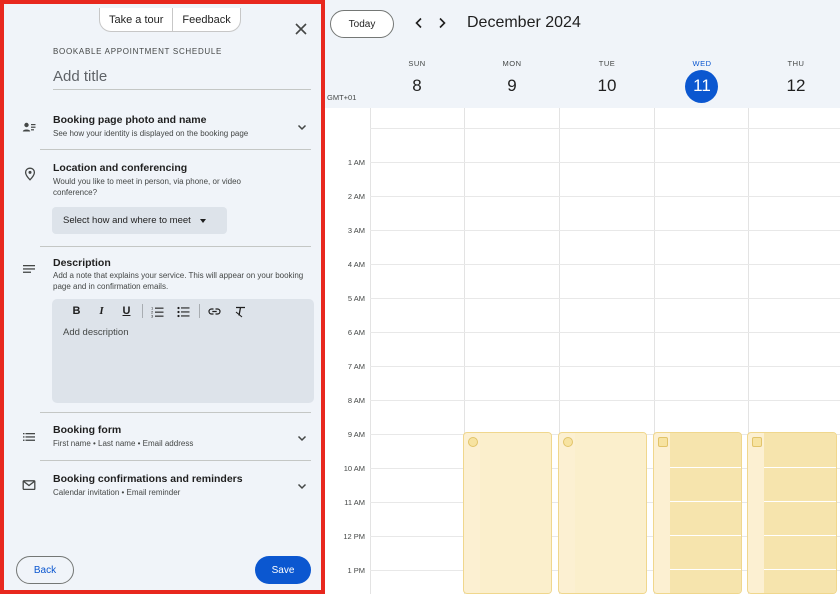 This screenshot has width=840, height=594. What do you see at coordinates (45, 570) in the screenshot?
I see `back-button: Back` at bounding box center [45, 570].